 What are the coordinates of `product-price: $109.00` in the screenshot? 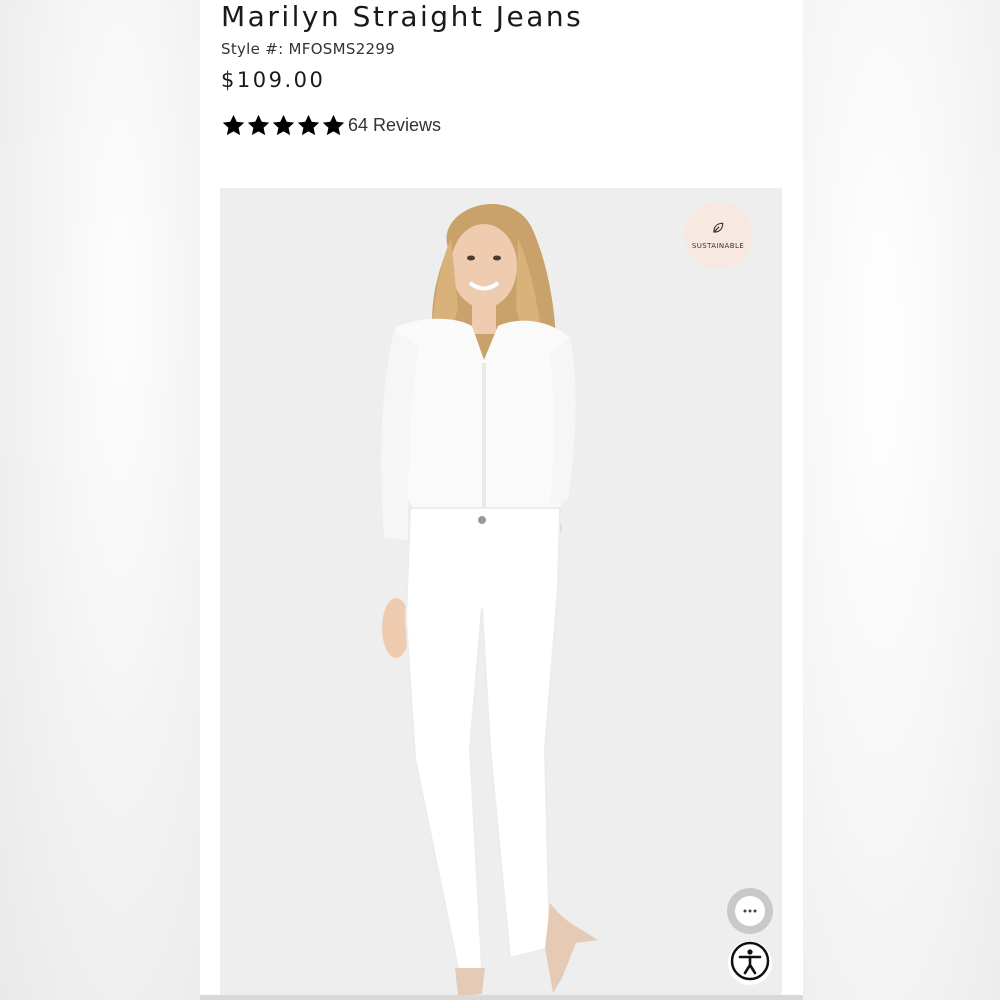 It's located at (273, 80).